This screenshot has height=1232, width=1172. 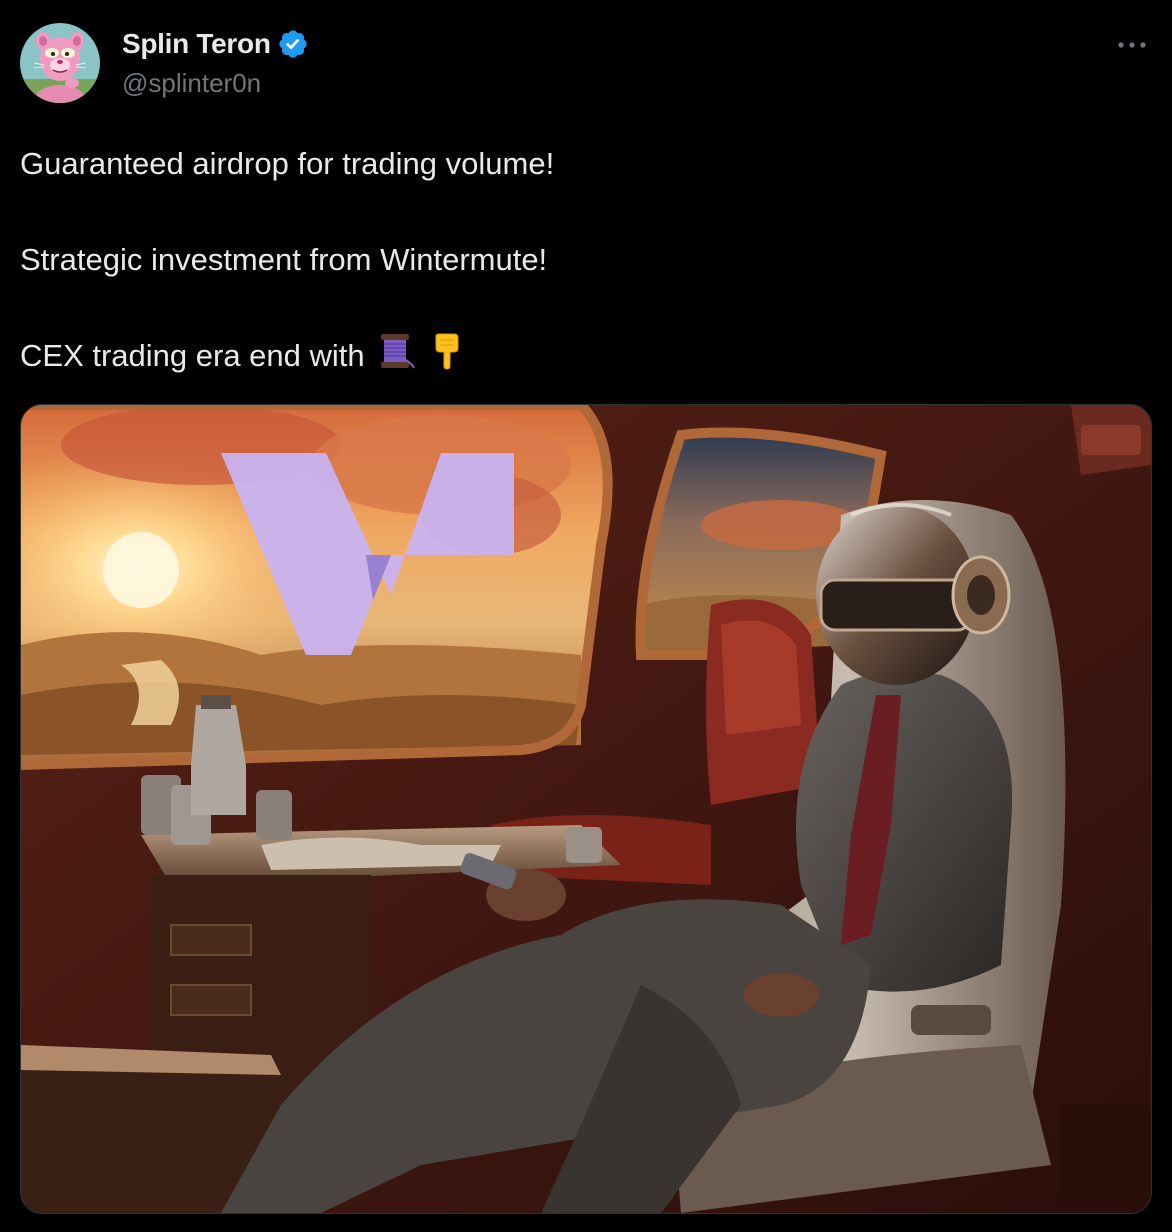 I want to click on spool-of-thread-emoji-icon, so click(x=397, y=358).